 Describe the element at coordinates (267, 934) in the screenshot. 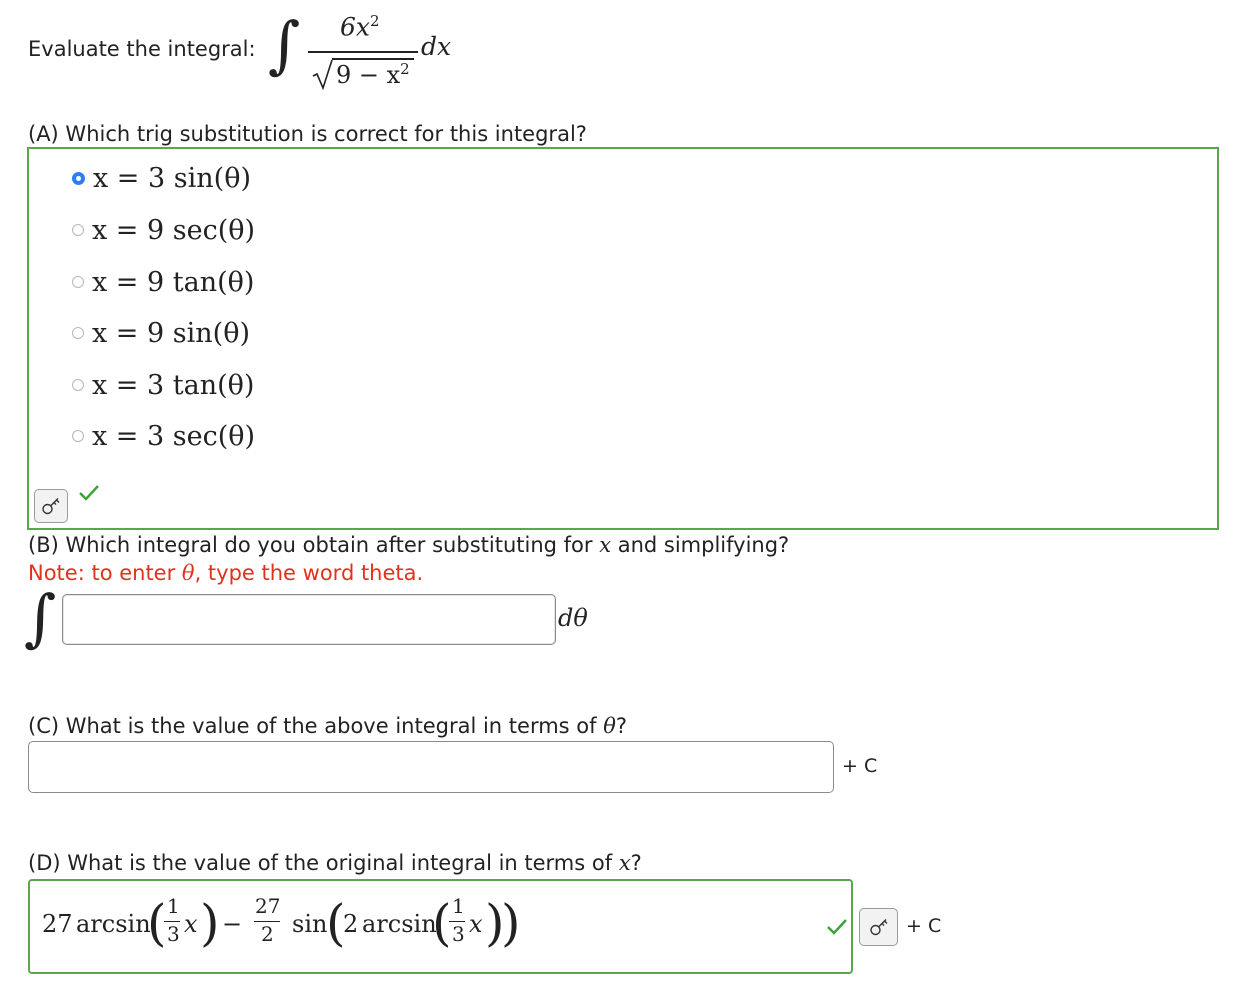

I see `frac-den: 2` at that location.